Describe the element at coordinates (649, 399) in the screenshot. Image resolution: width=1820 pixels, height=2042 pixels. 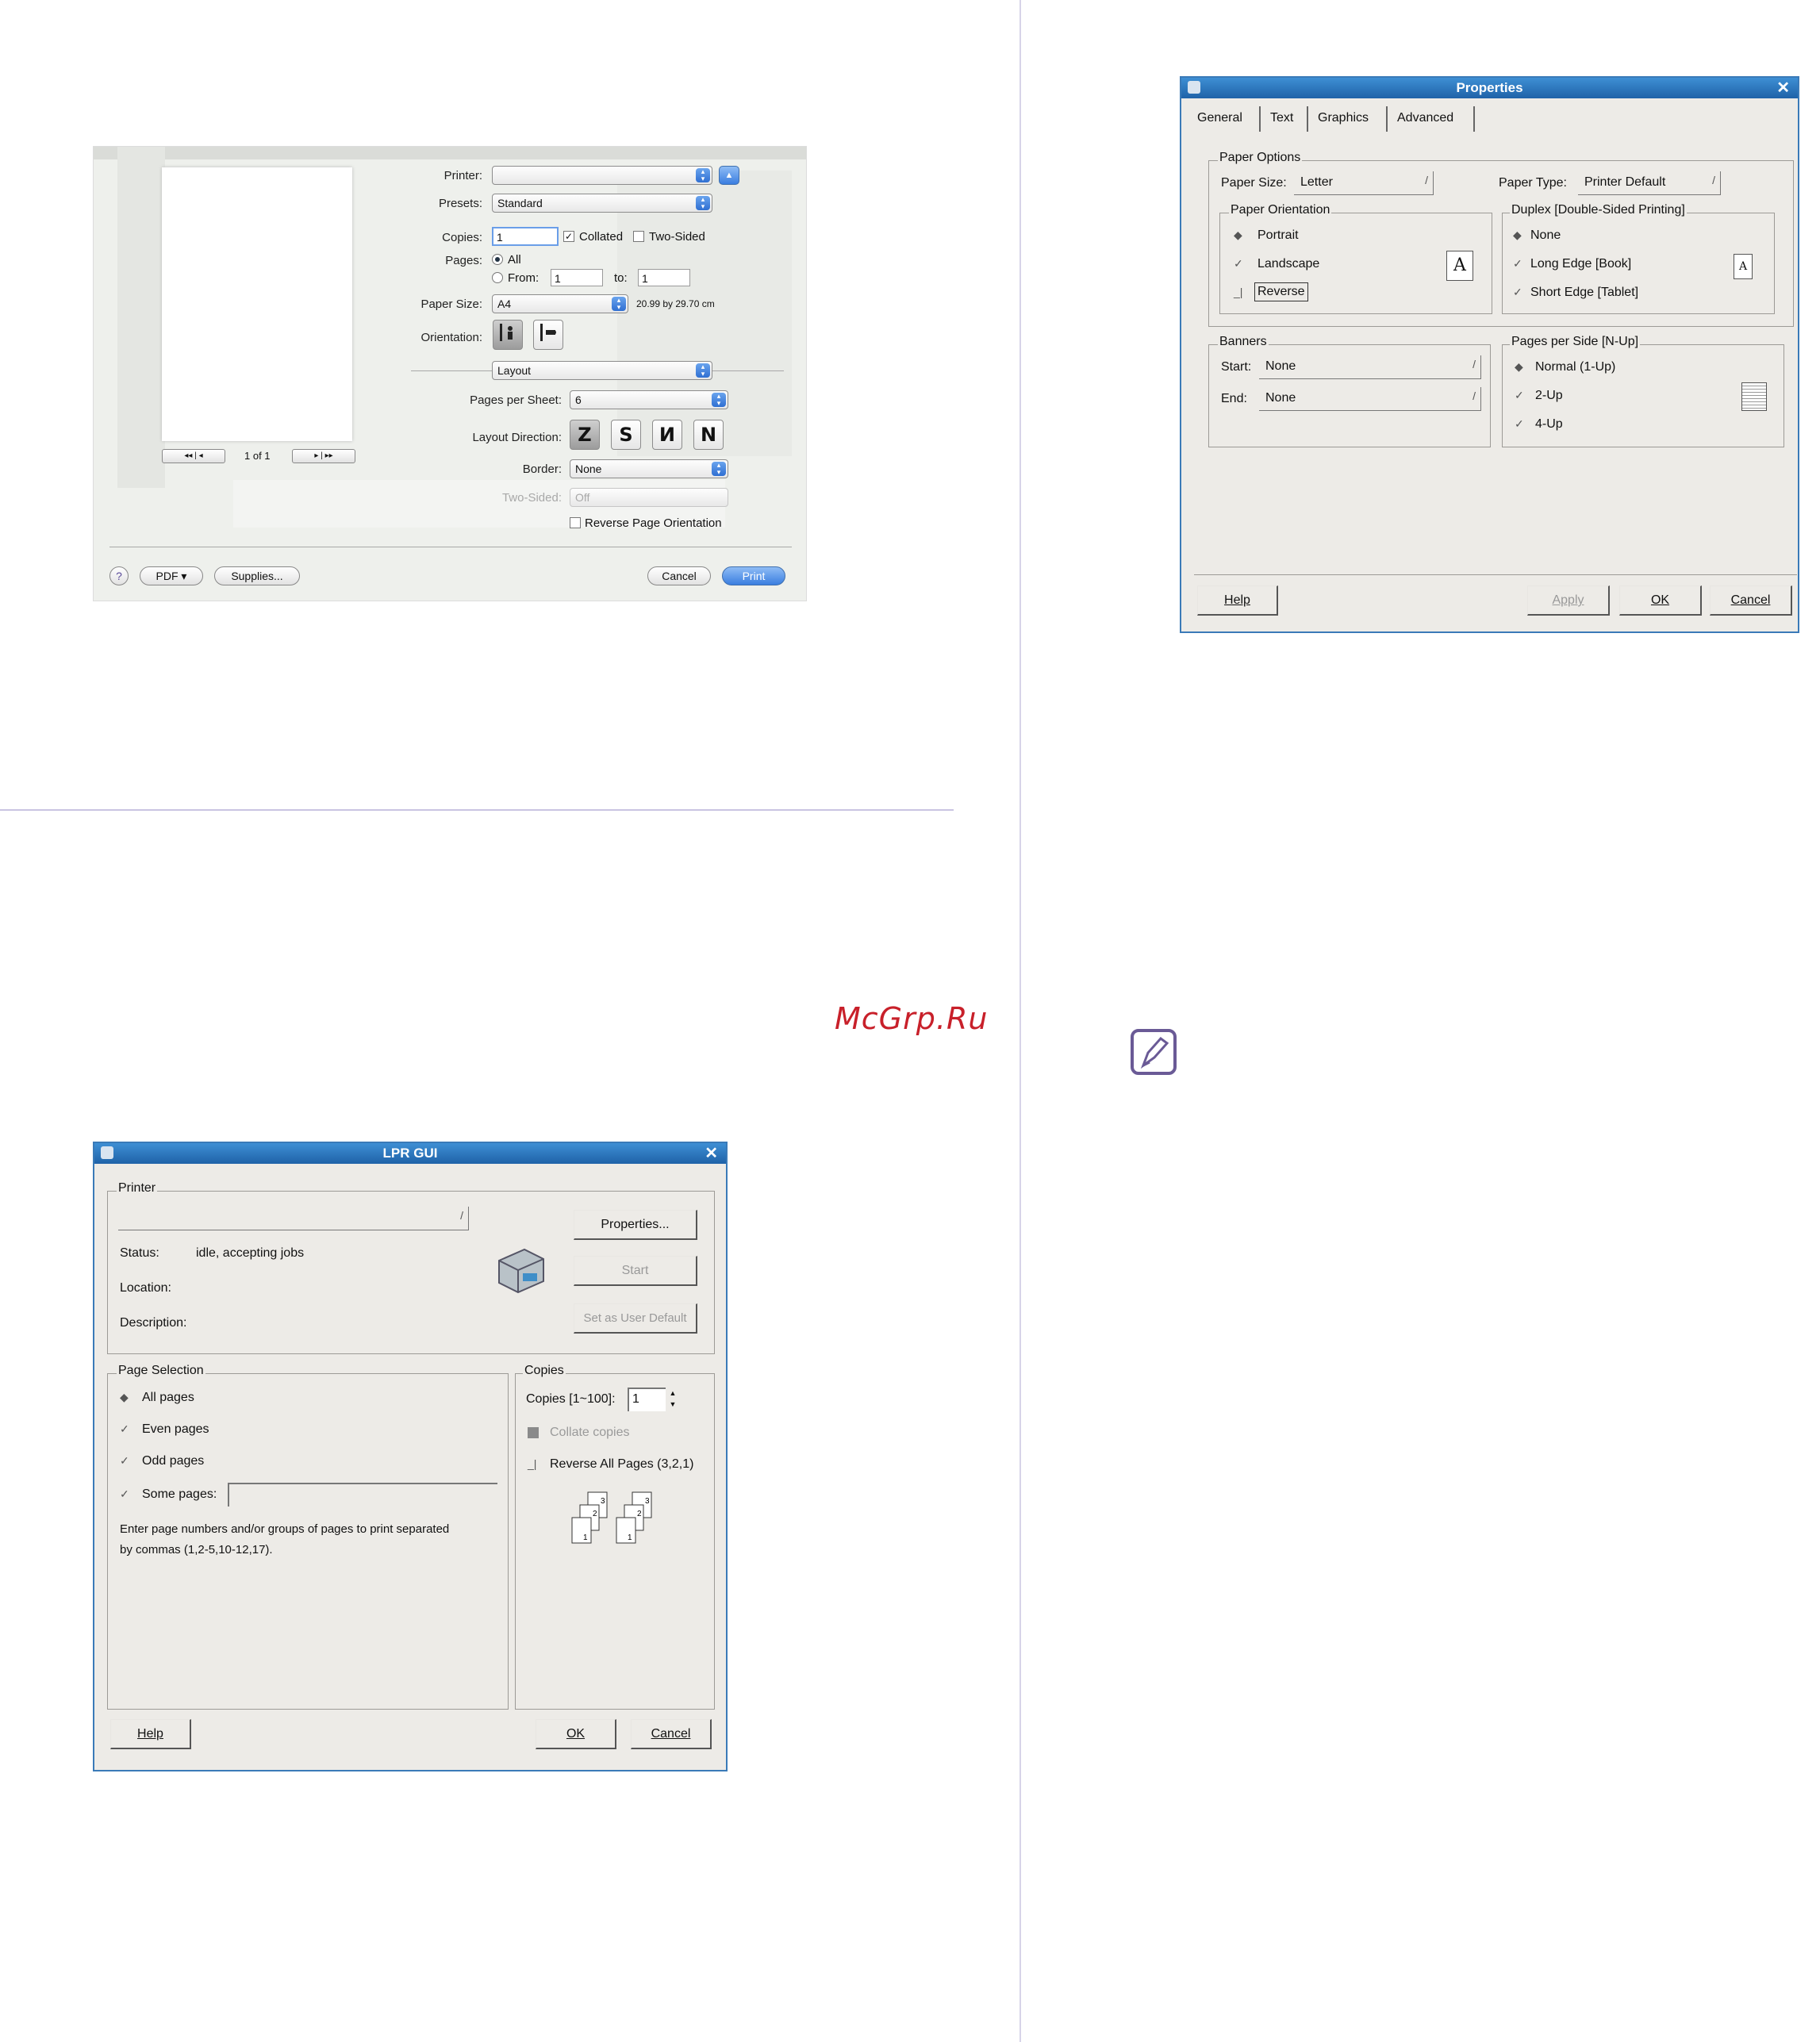
I see `pages-per-sheet-select: 6 ▴ ▾` at that location.